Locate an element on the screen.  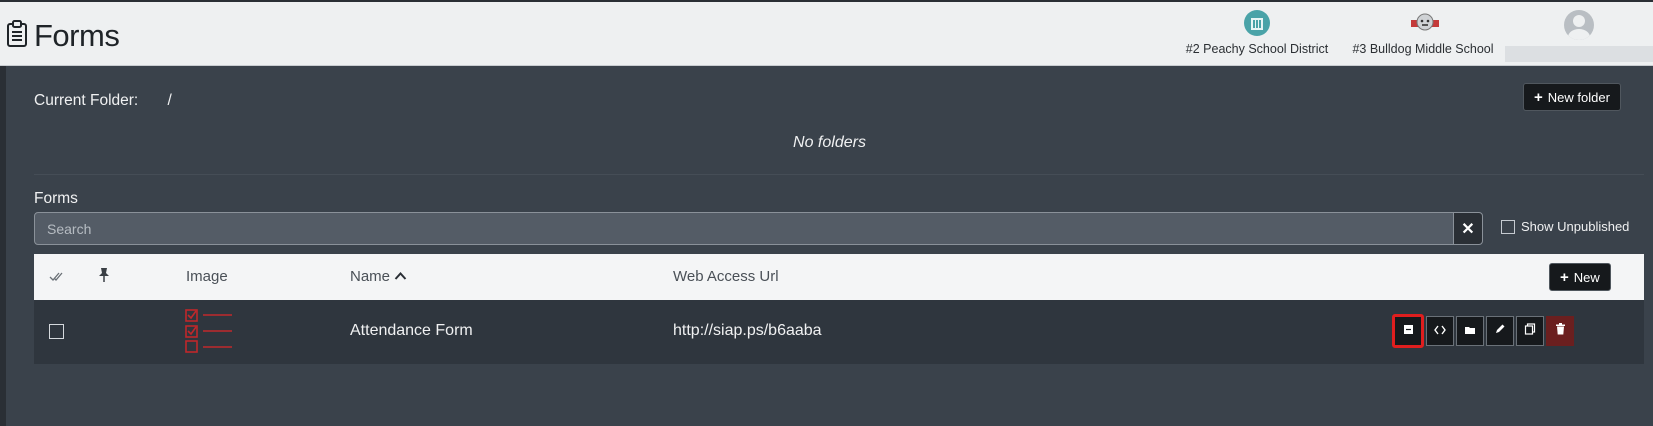
column-name: Name is located at coordinates (370, 276).